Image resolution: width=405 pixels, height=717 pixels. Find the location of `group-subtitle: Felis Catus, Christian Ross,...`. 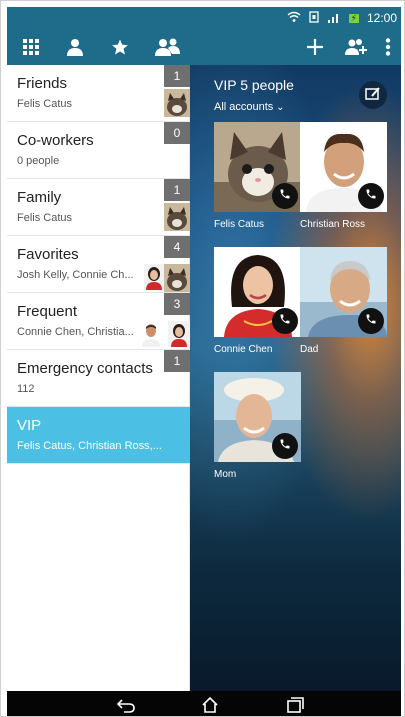

group-subtitle: Felis Catus, Christian Ross,... is located at coordinates (89, 446).